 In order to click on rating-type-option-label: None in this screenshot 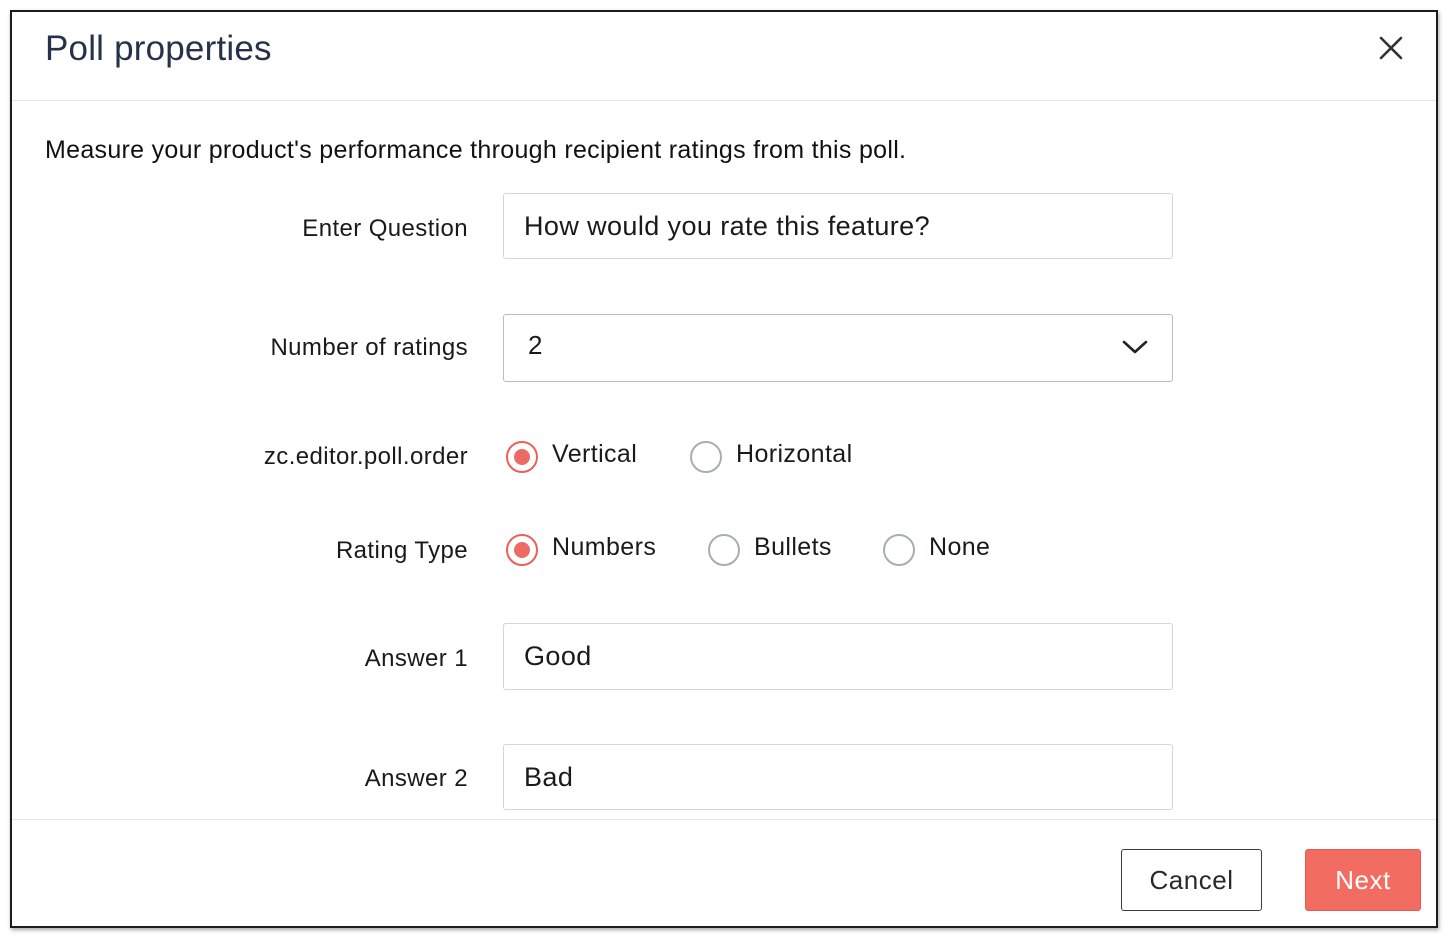, I will do `click(960, 547)`.